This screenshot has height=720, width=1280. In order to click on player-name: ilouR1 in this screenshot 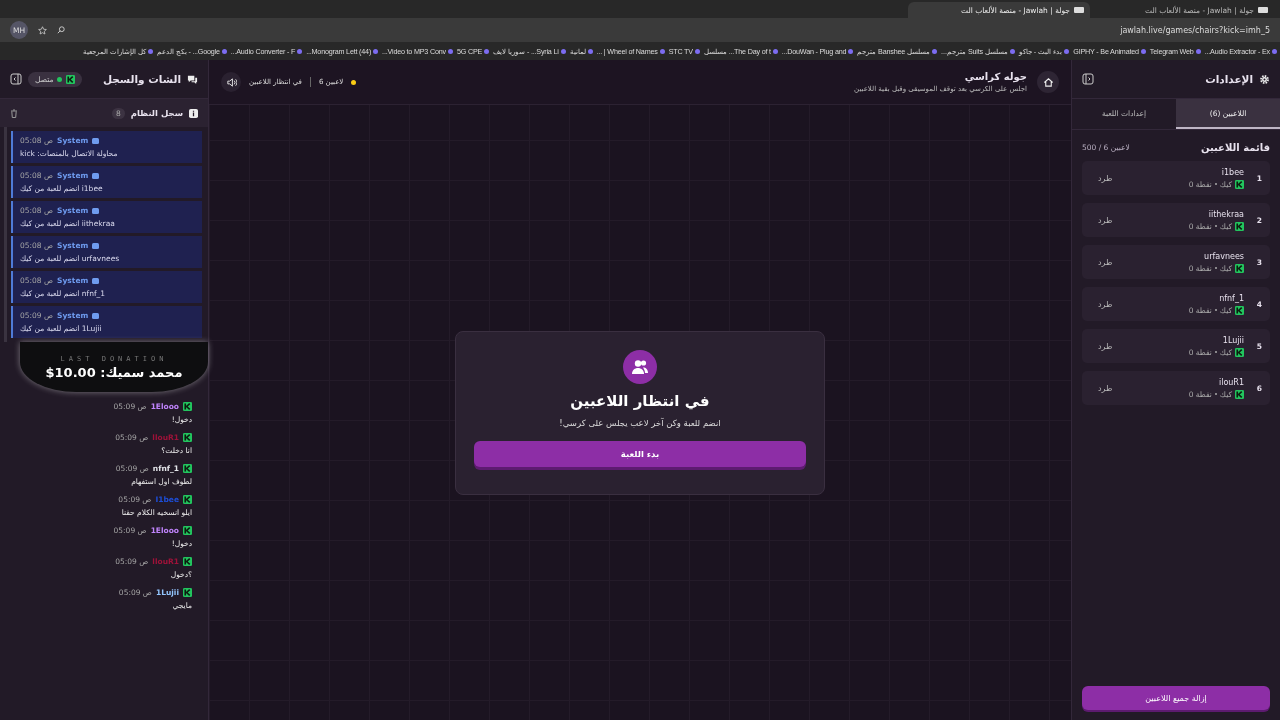, I will do `click(1231, 382)`.